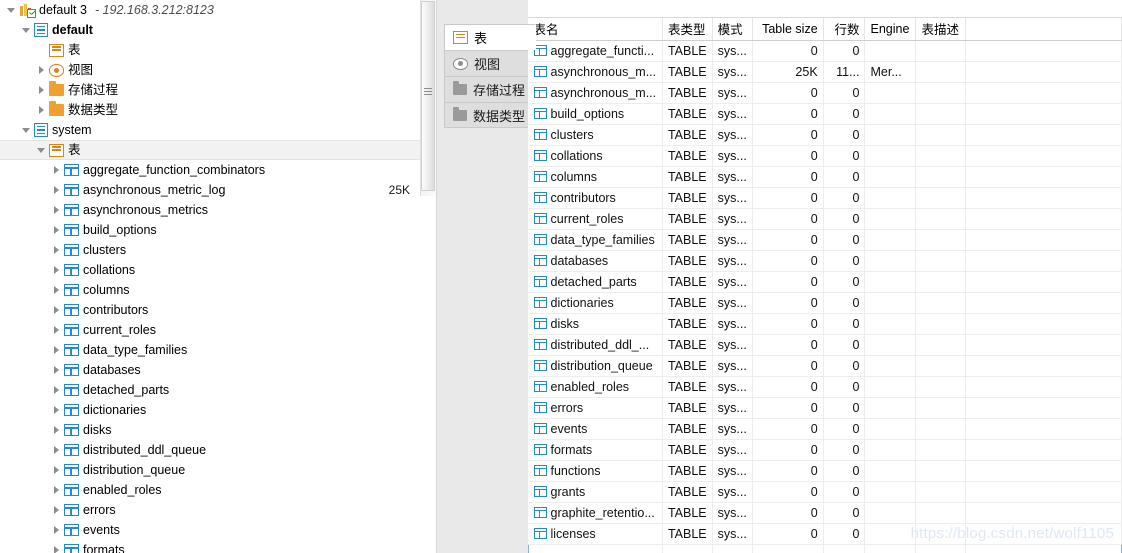 Image resolution: width=1122 pixels, height=553 pixels. I want to click on cell-table-name: data_type_families, so click(595, 240).